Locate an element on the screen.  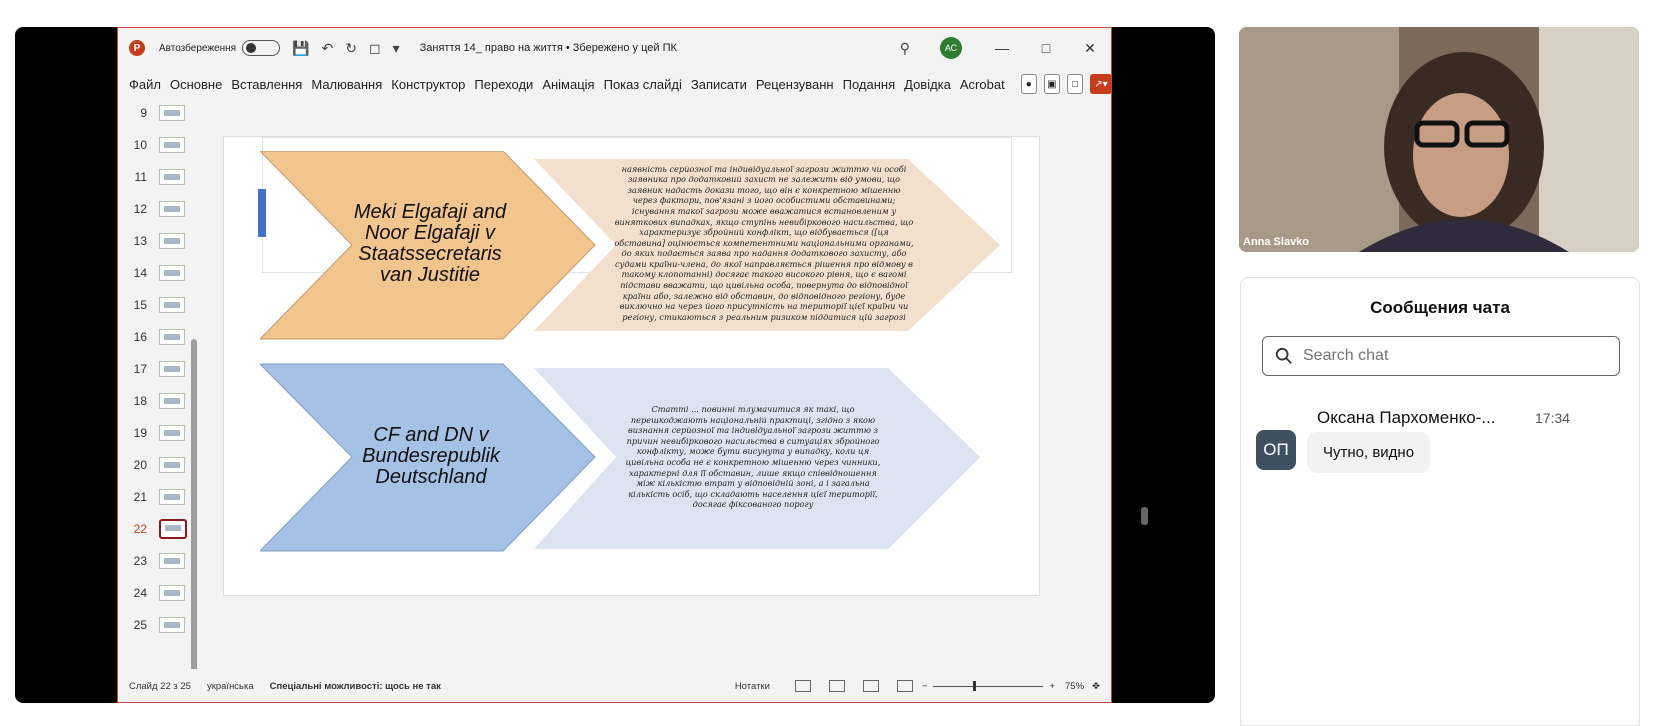
undo-icon: ↶ is located at coordinates (328, 48).